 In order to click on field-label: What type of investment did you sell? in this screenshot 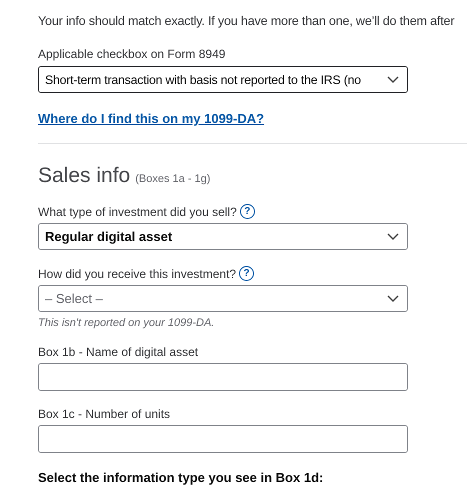, I will do `click(137, 211)`.